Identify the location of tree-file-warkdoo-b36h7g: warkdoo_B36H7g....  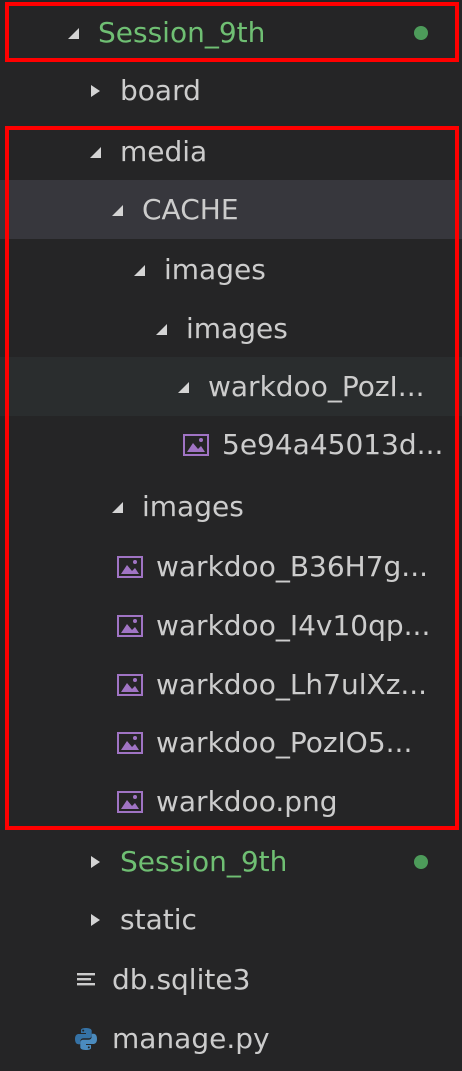
(231, 566).